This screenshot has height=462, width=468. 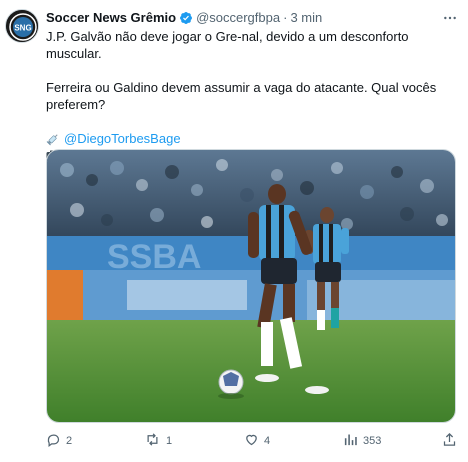 I want to click on views-count: 353, so click(x=372, y=441).